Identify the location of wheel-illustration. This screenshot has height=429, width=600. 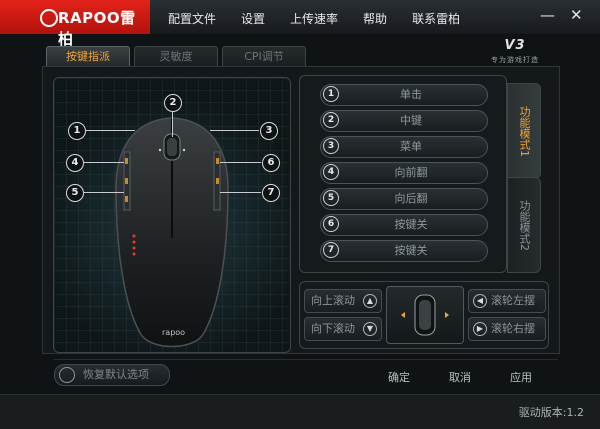
(425, 315).